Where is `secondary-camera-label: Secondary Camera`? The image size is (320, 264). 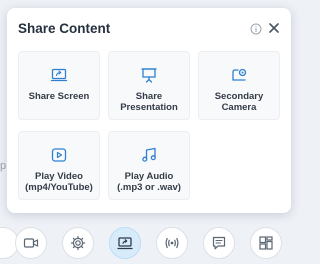 secondary-camera-label: Secondary Camera is located at coordinates (239, 102).